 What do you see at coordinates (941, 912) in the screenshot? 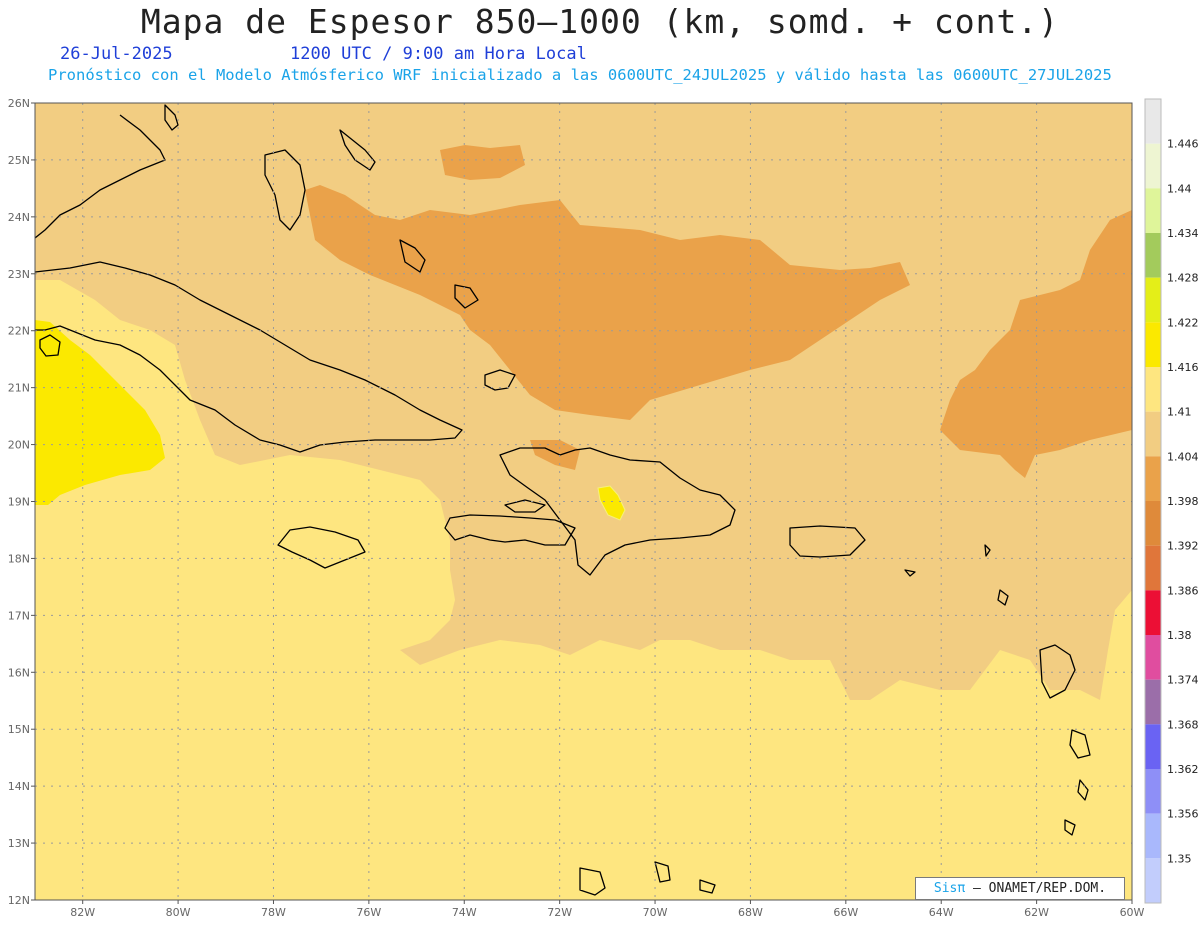
I see `lon-label: 64W` at bounding box center [941, 912].